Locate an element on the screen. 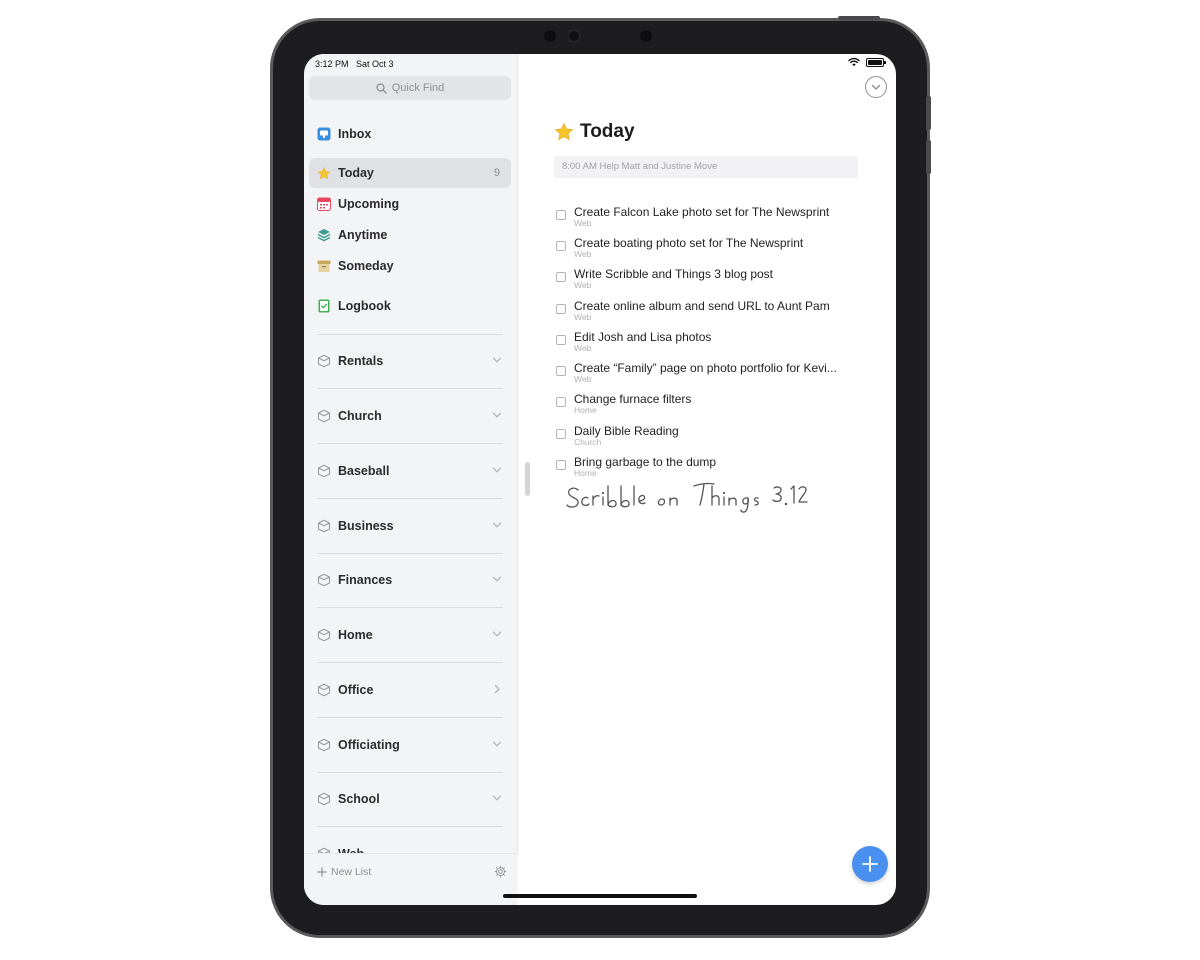 This screenshot has width=1200, height=960. add-task-button is located at coordinates (870, 864).